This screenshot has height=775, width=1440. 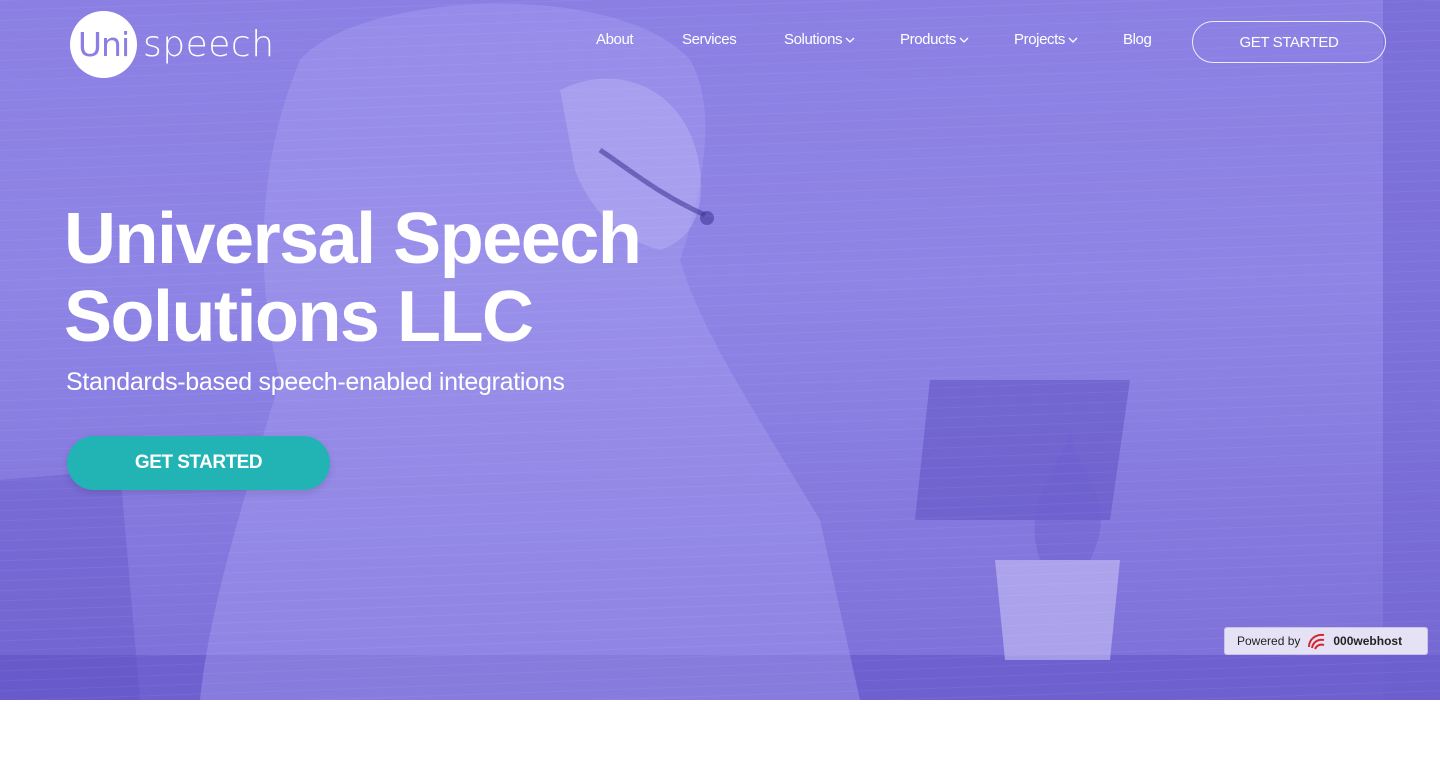 What do you see at coordinates (1289, 42) in the screenshot?
I see `header-get-started-button: GET STARTED` at bounding box center [1289, 42].